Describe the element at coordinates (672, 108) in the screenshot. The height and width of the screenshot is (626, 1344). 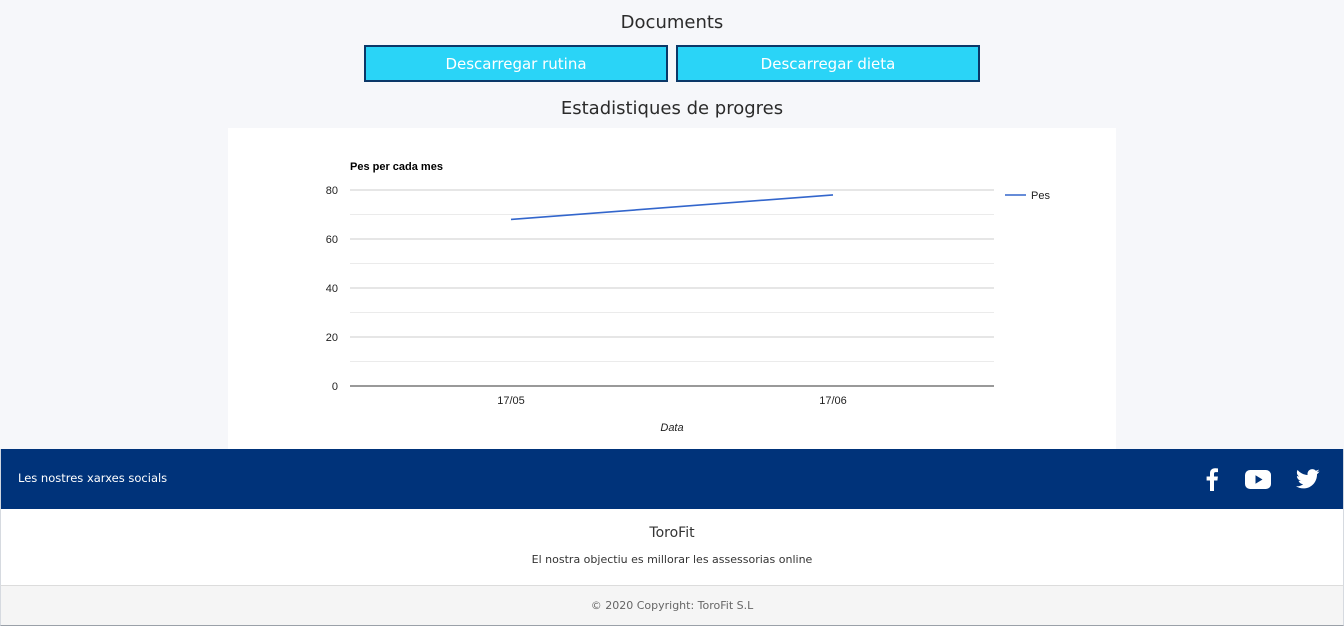
I see `stats-title: Estadistiques de progres` at that location.